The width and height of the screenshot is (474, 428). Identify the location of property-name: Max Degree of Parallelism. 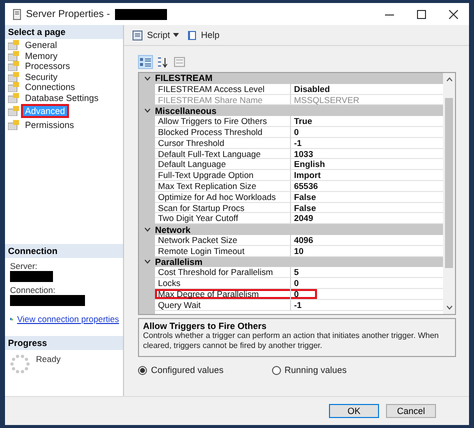
(223, 294).